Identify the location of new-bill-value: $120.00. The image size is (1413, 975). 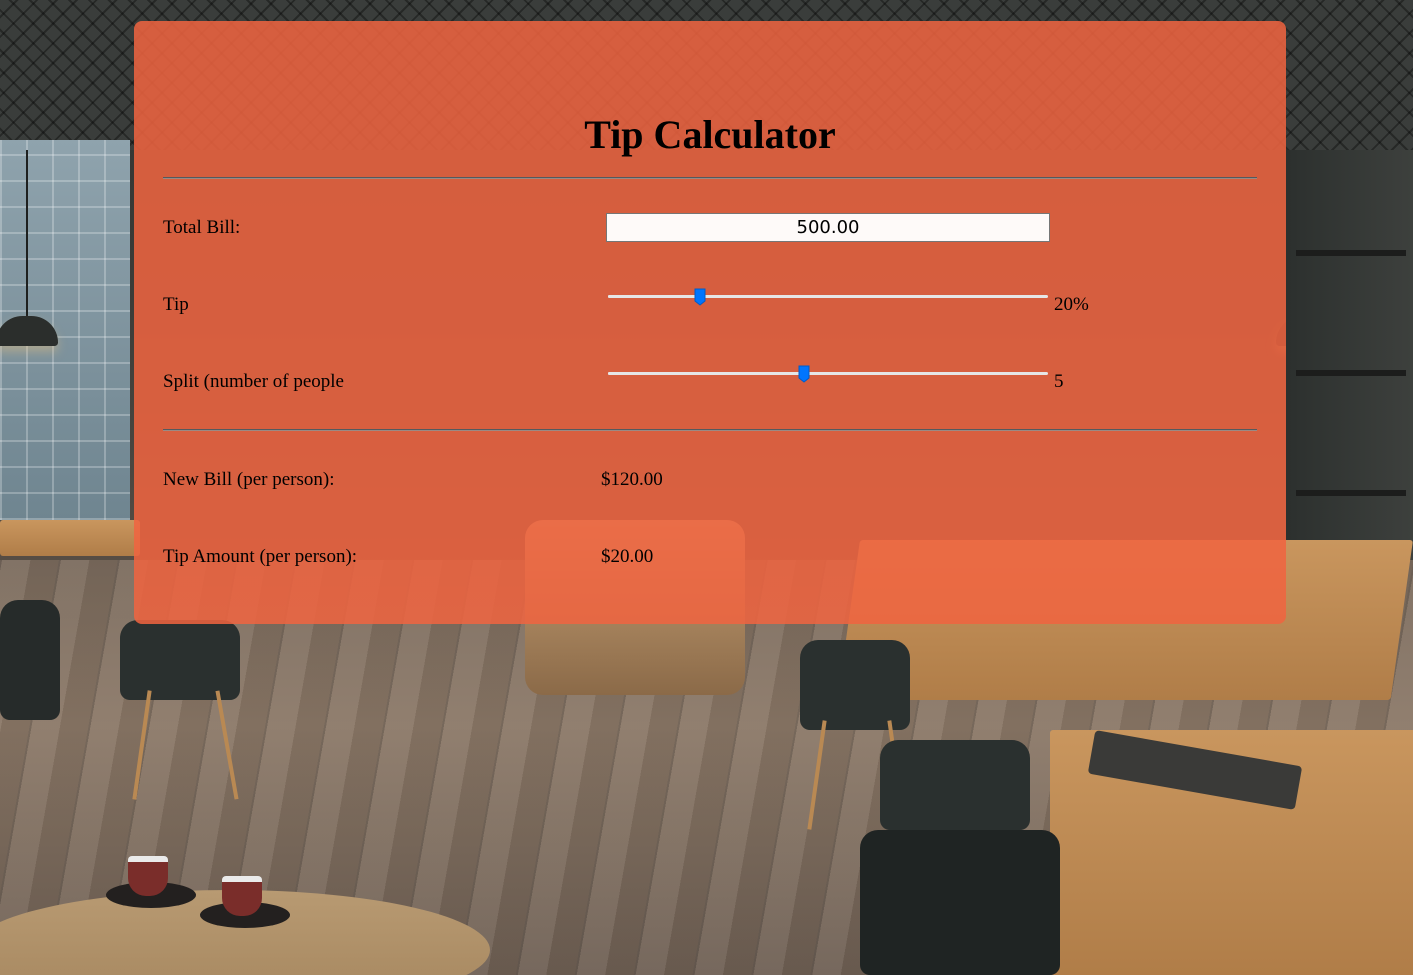
(632, 479).